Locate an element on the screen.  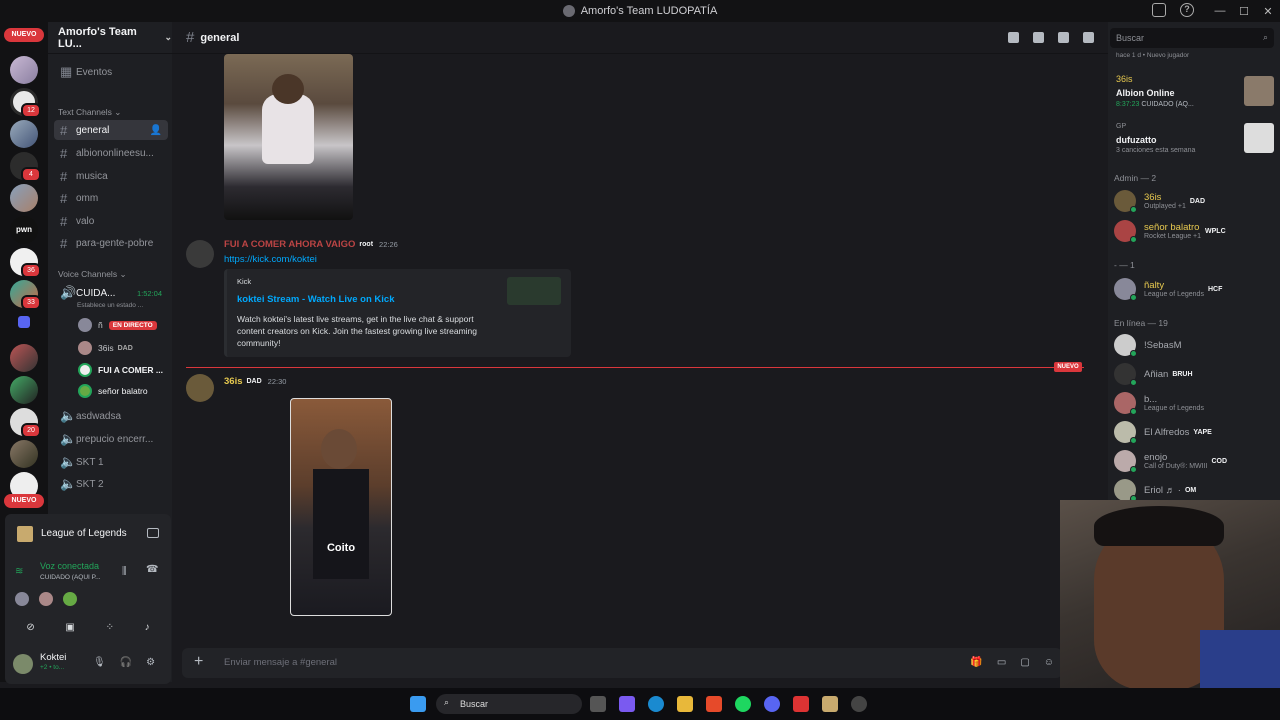
camera-off-icon: ⊘ is located at coordinates (30, 627).